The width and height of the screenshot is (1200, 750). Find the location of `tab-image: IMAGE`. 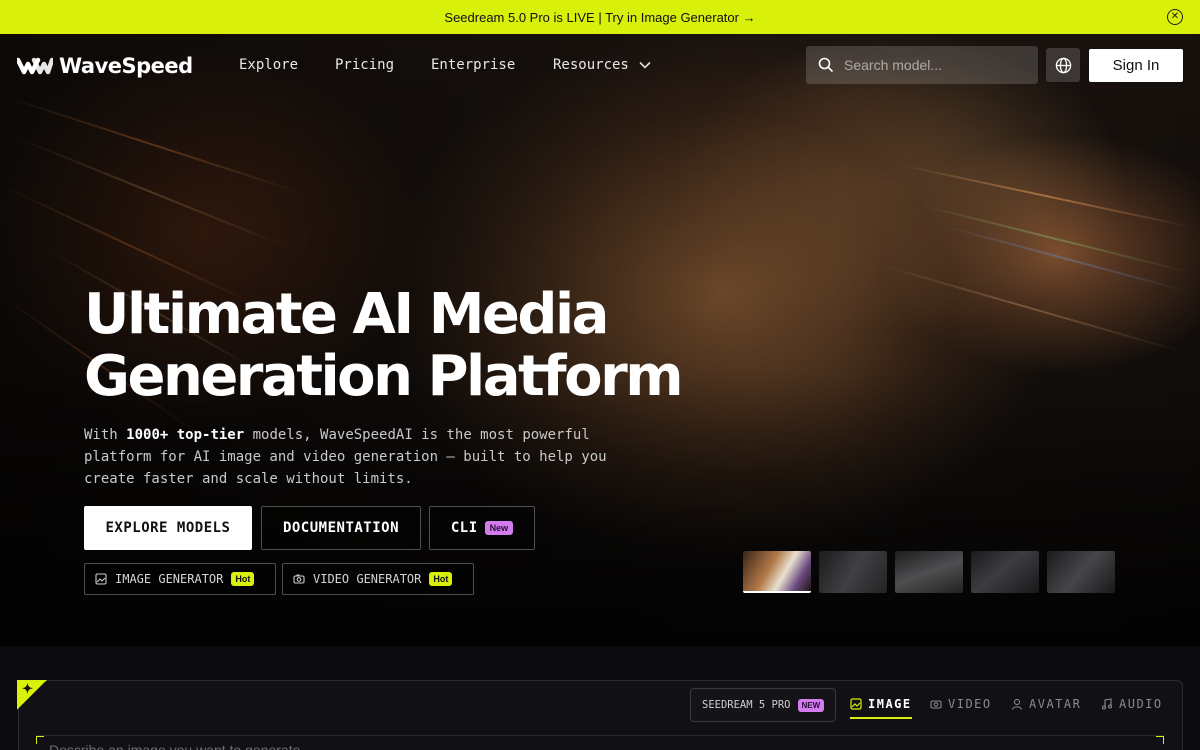

tab-image: IMAGE is located at coordinates (881, 708).